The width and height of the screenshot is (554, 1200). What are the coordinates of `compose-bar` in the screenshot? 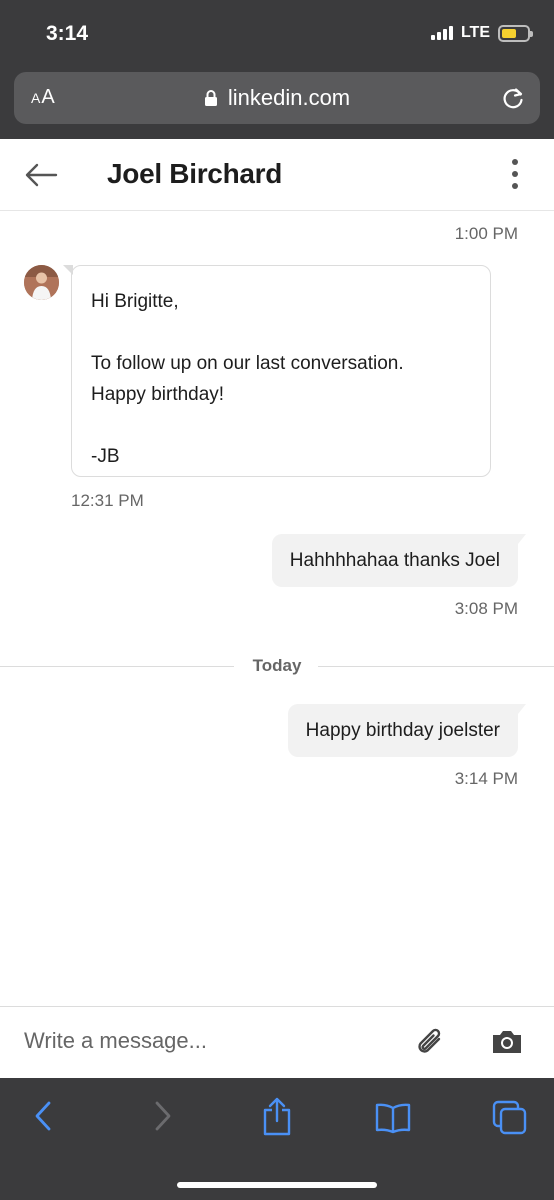 It's located at (277, 1042).